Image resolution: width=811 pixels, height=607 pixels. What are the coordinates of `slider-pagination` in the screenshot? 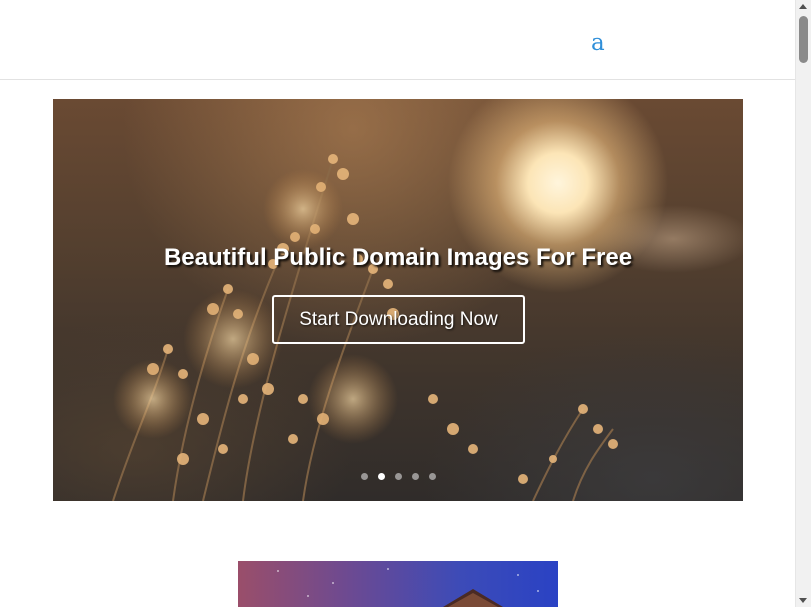 It's located at (398, 477).